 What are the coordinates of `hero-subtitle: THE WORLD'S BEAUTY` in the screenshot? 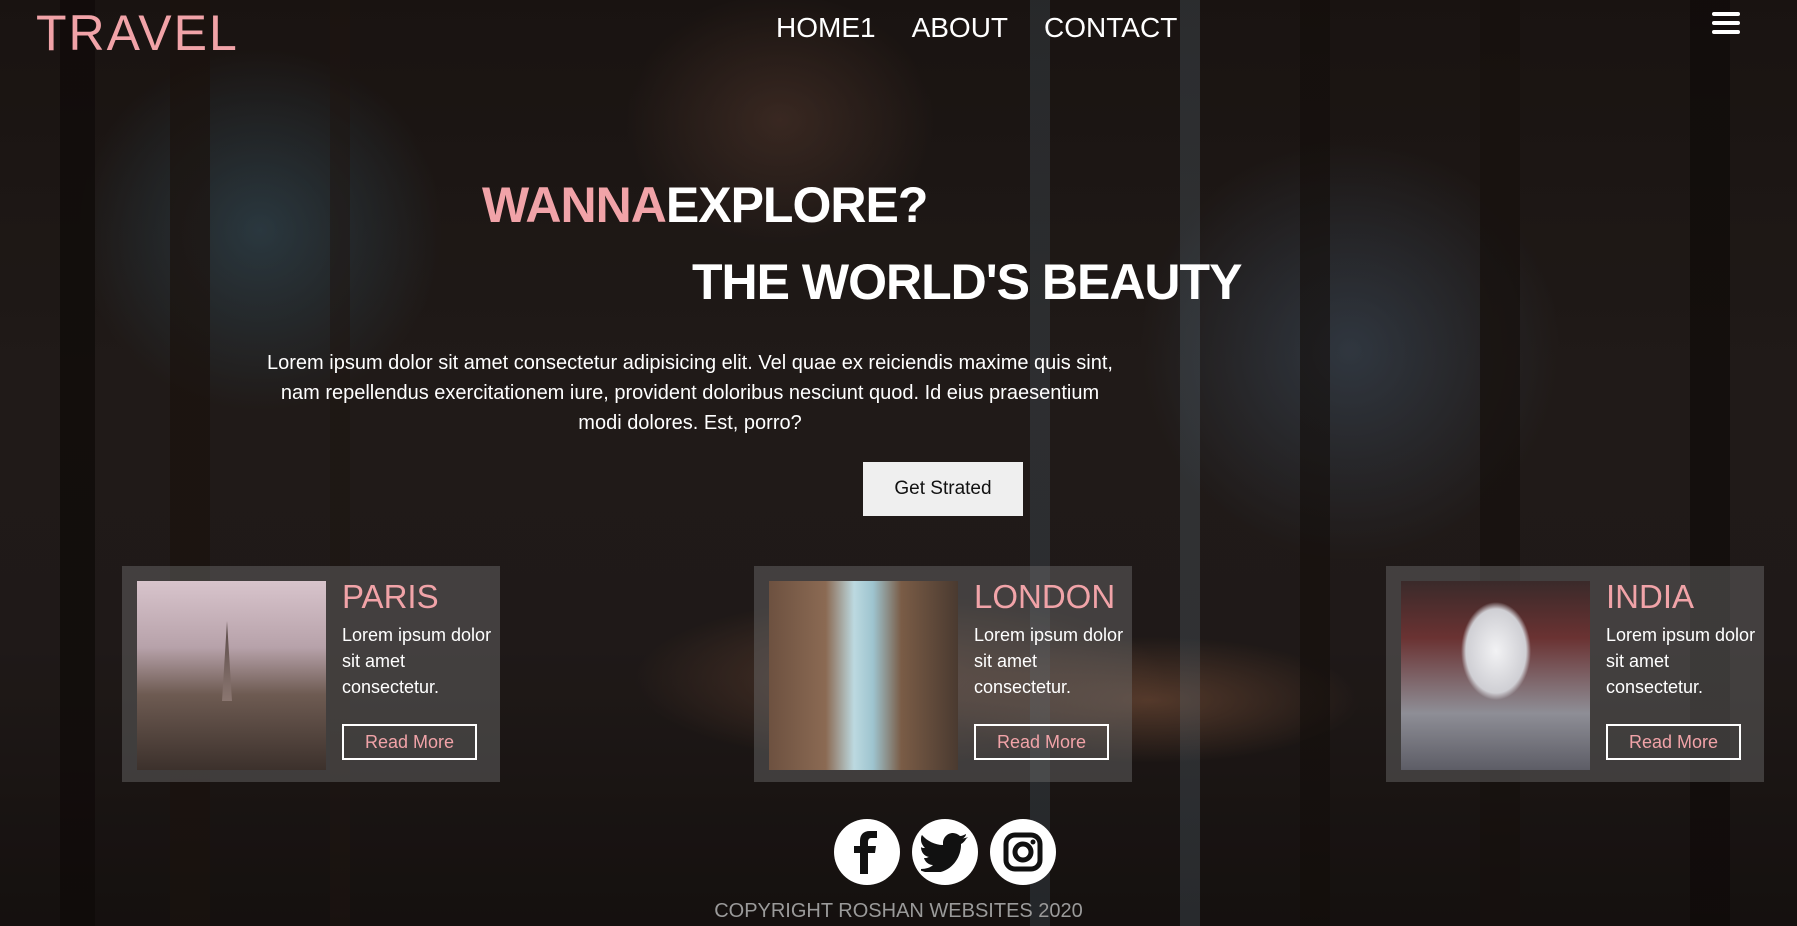 It's located at (967, 282).